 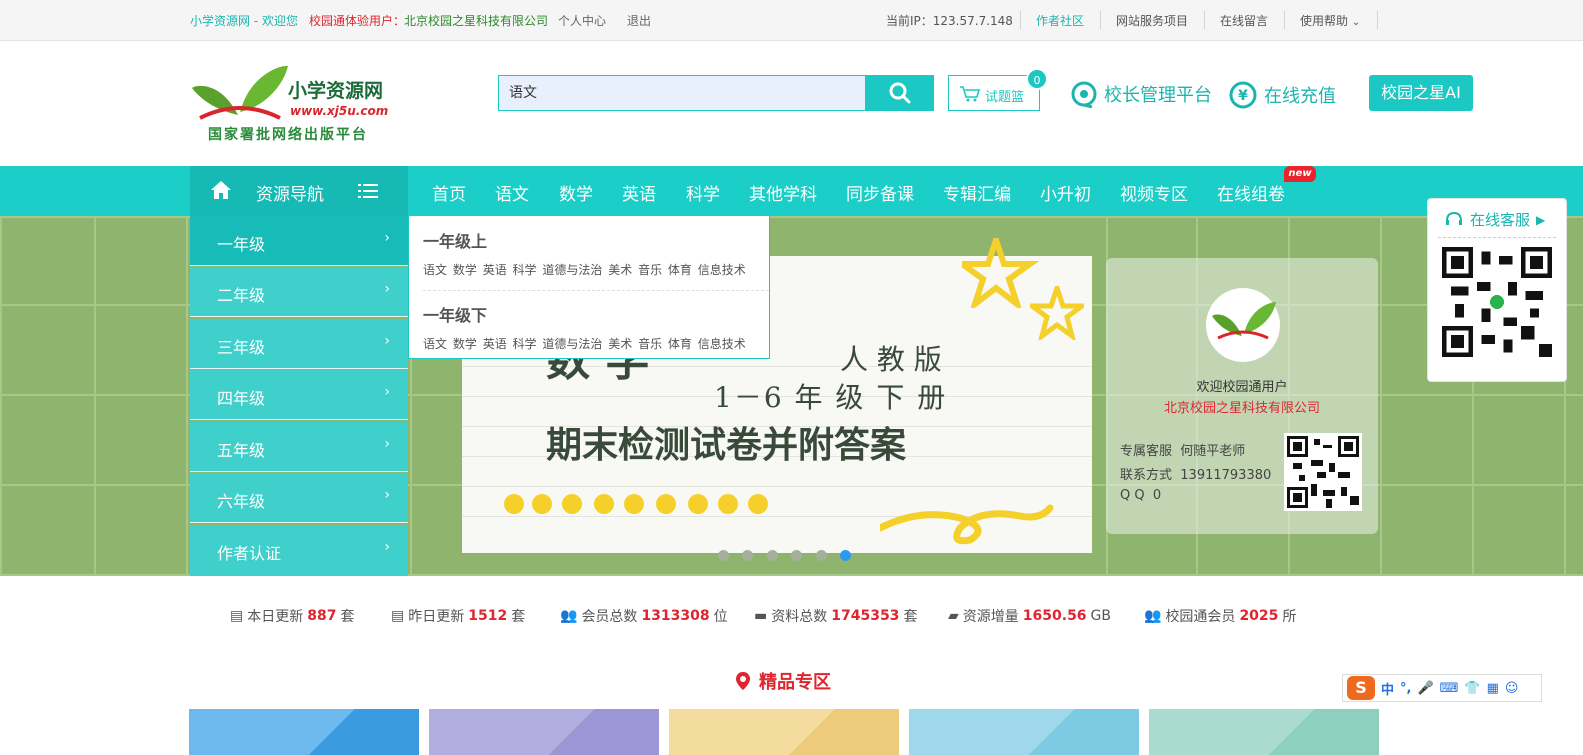 I want to click on stat-value: 887, so click(x=322, y=616).